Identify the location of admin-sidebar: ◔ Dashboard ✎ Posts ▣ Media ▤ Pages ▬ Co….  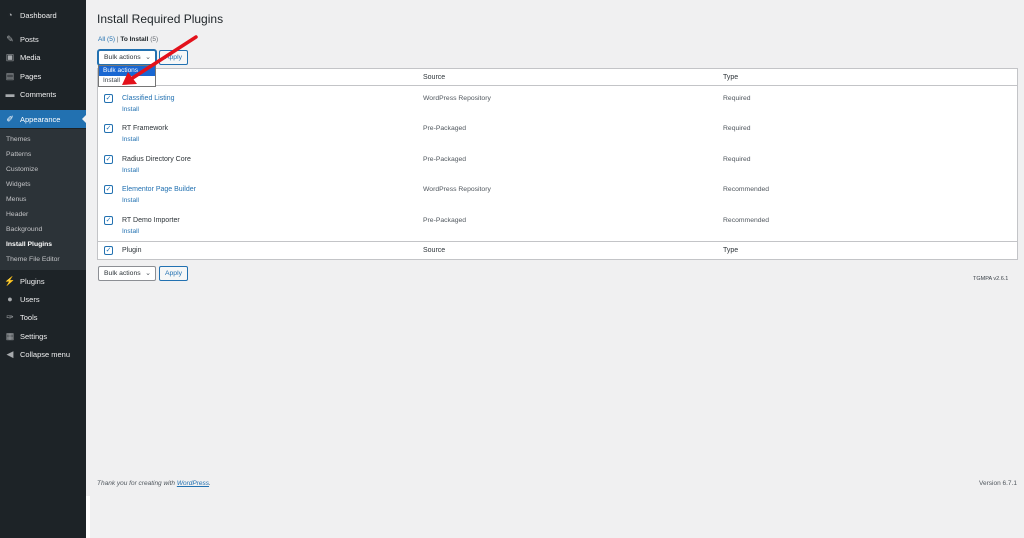
(43, 269).